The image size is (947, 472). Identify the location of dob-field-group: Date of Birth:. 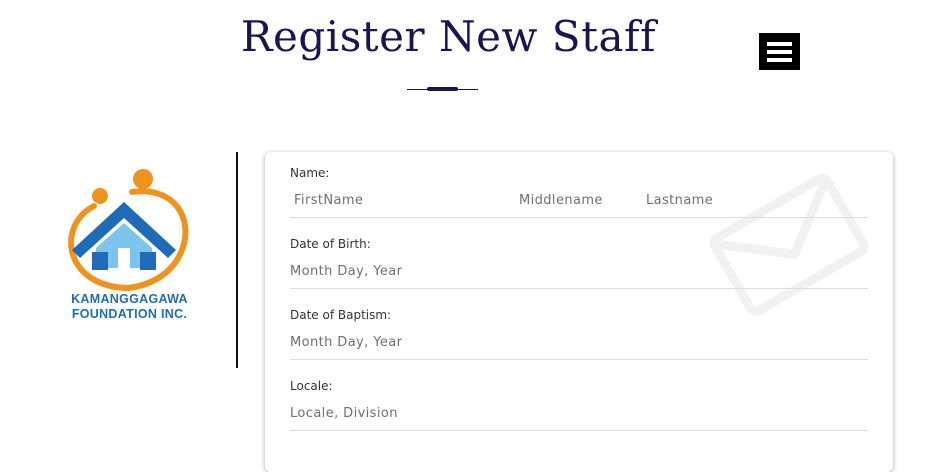
(579, 263).